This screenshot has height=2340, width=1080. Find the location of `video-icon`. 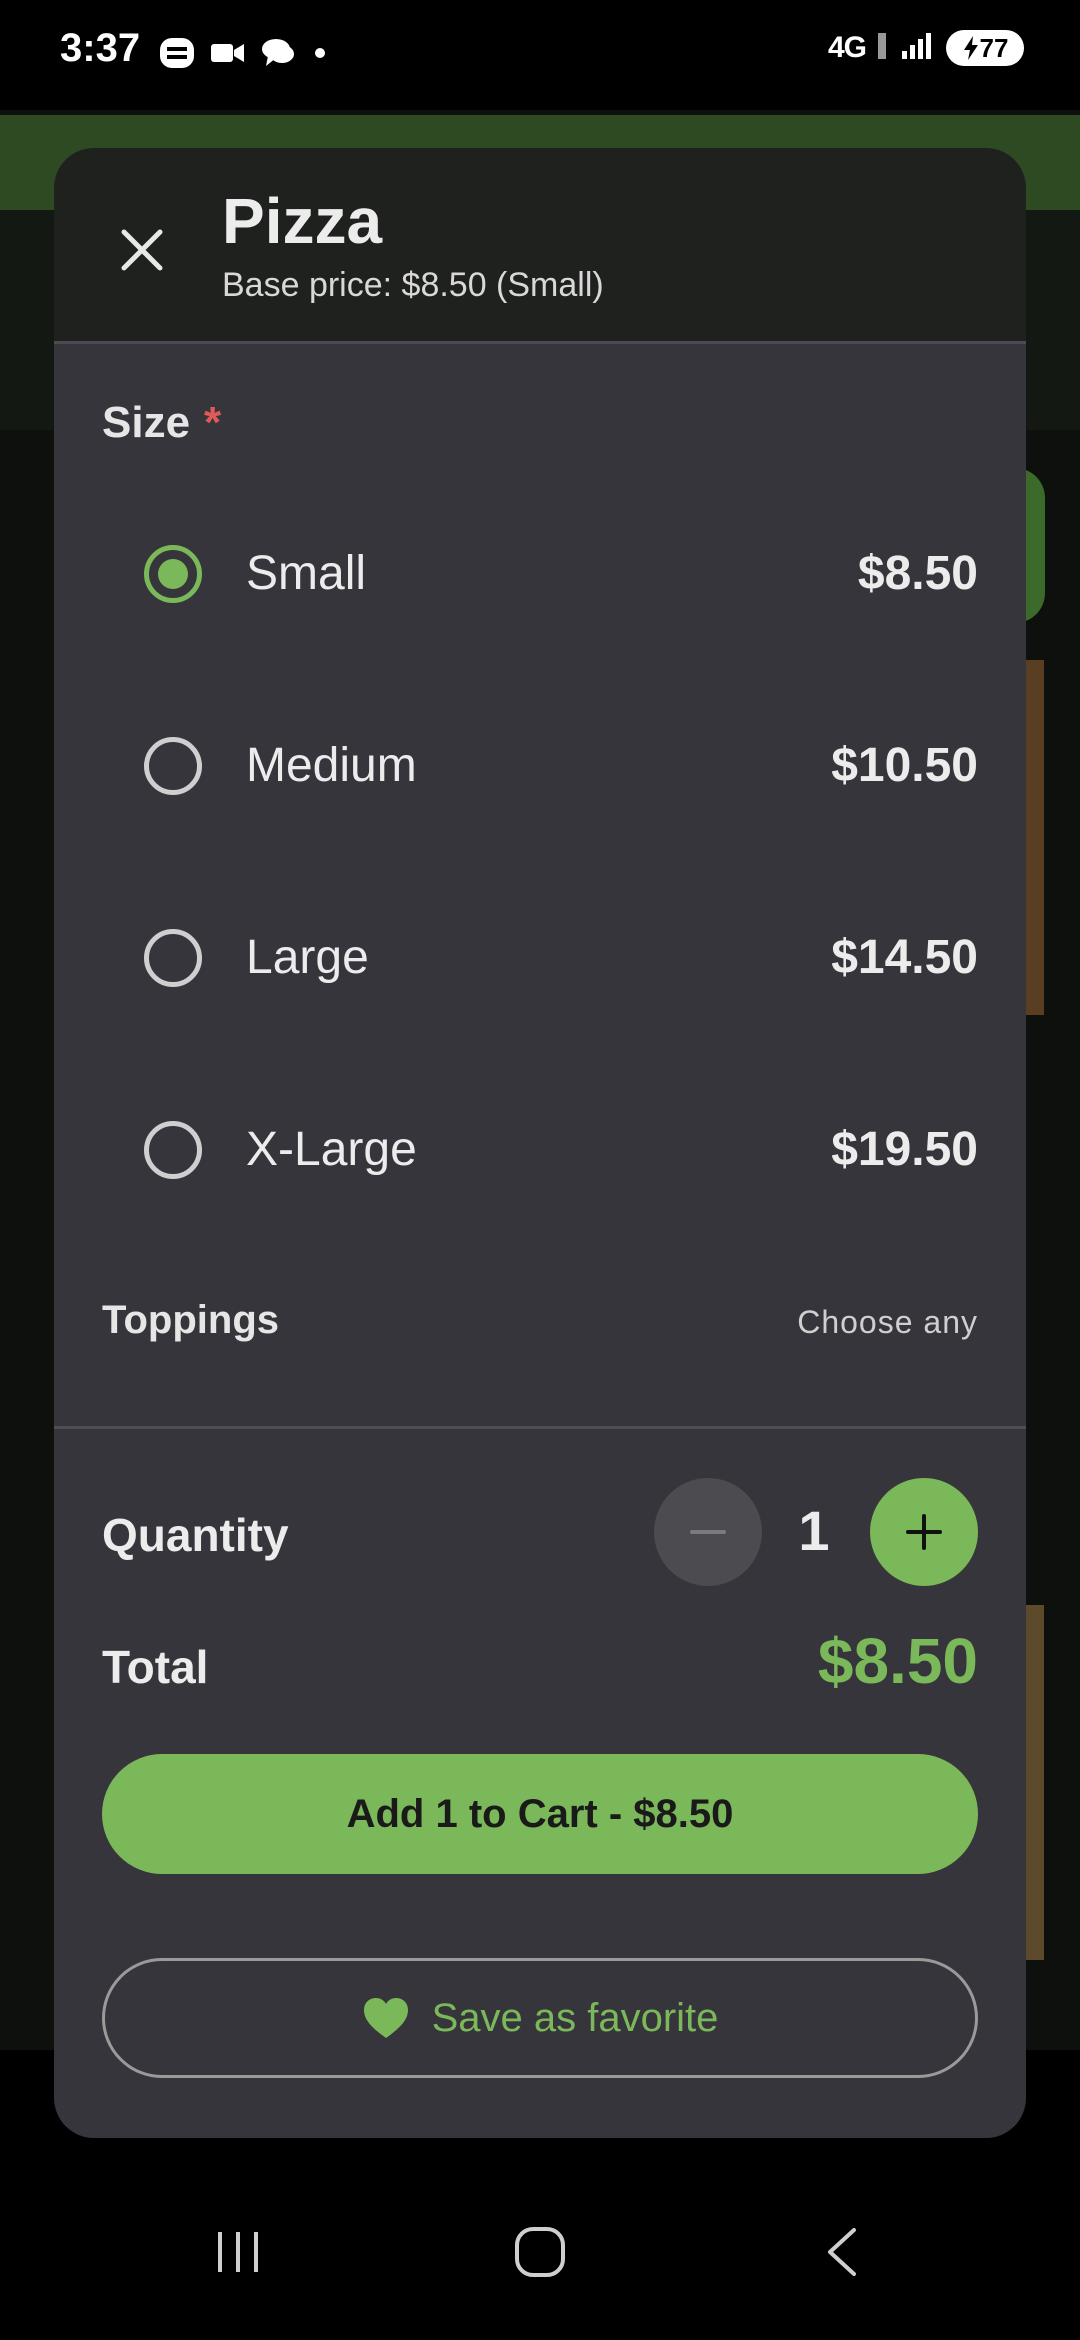

video-icon is located at coordinates (228, 55).